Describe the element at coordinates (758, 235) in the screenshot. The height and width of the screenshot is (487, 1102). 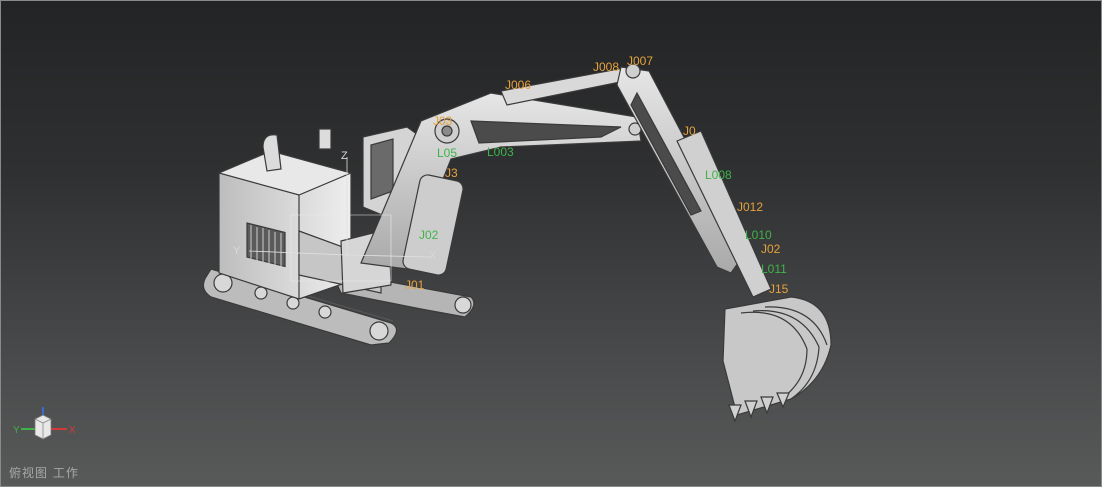
I see `link-label-l010: L010` at that location.